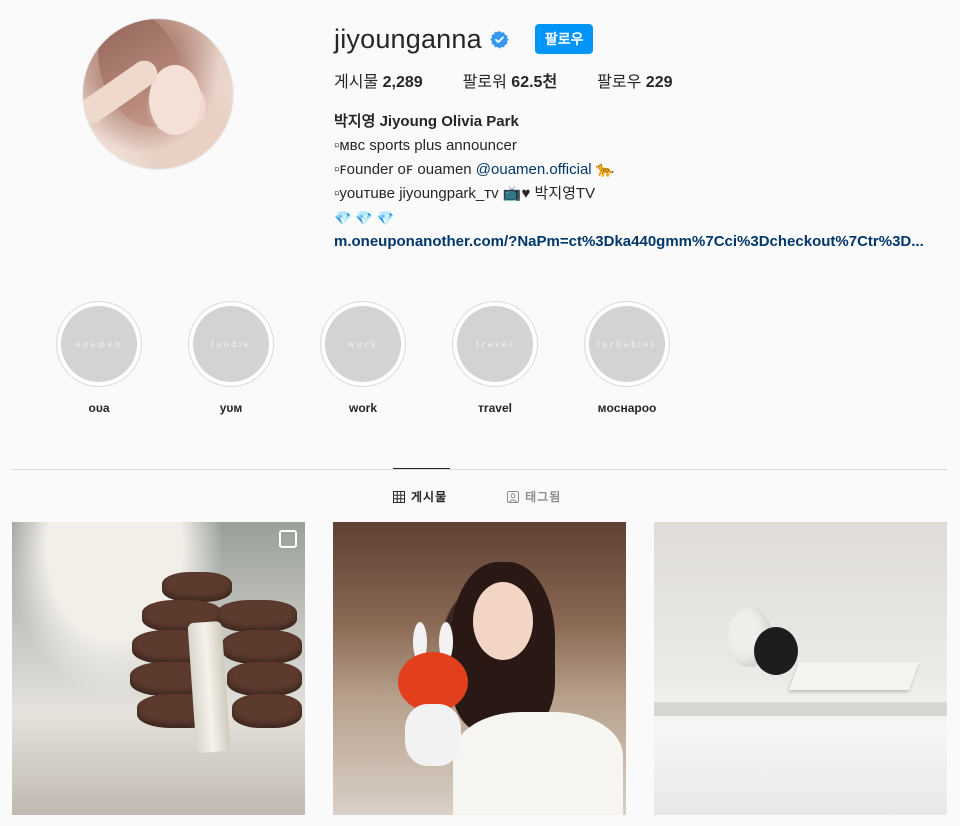 The image size is (960, 826). I want to click on stat-label: 게시물, so click(356, 82).